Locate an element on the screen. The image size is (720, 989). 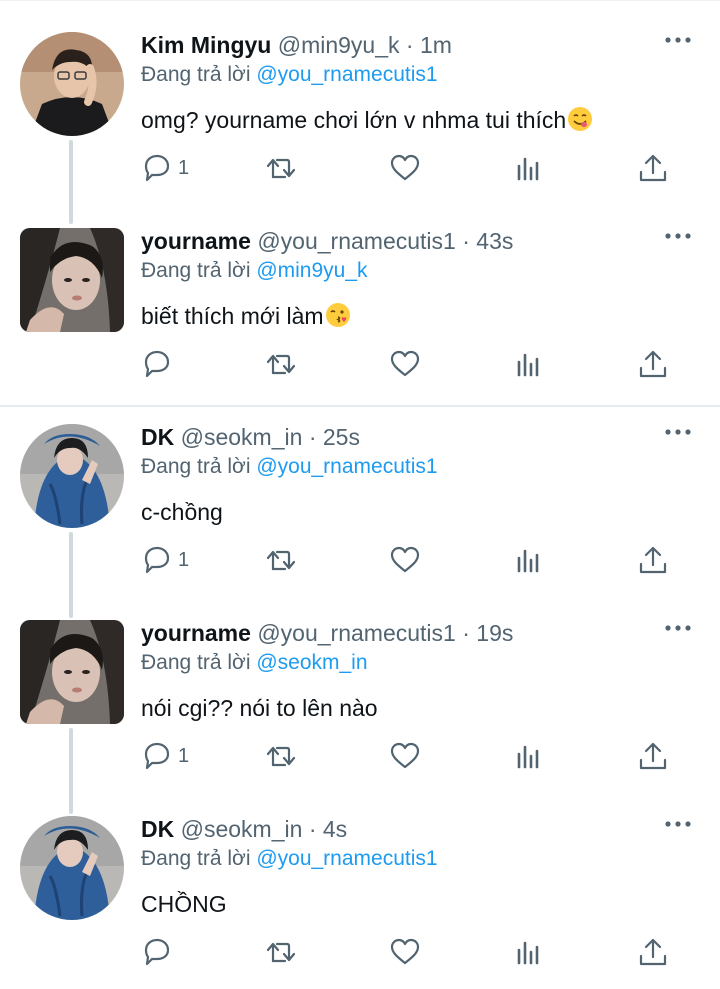
timestamp: 25s is located at coordinates (341, 437).